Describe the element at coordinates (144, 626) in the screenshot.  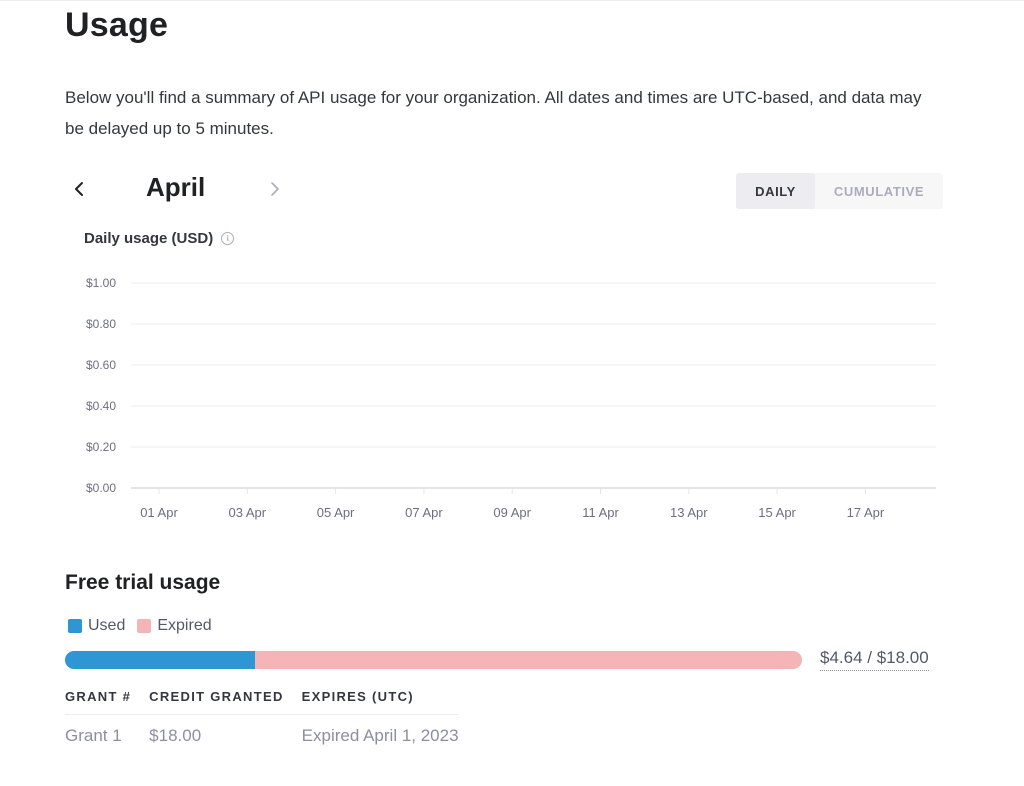
I see `expired-swatch` at that location.